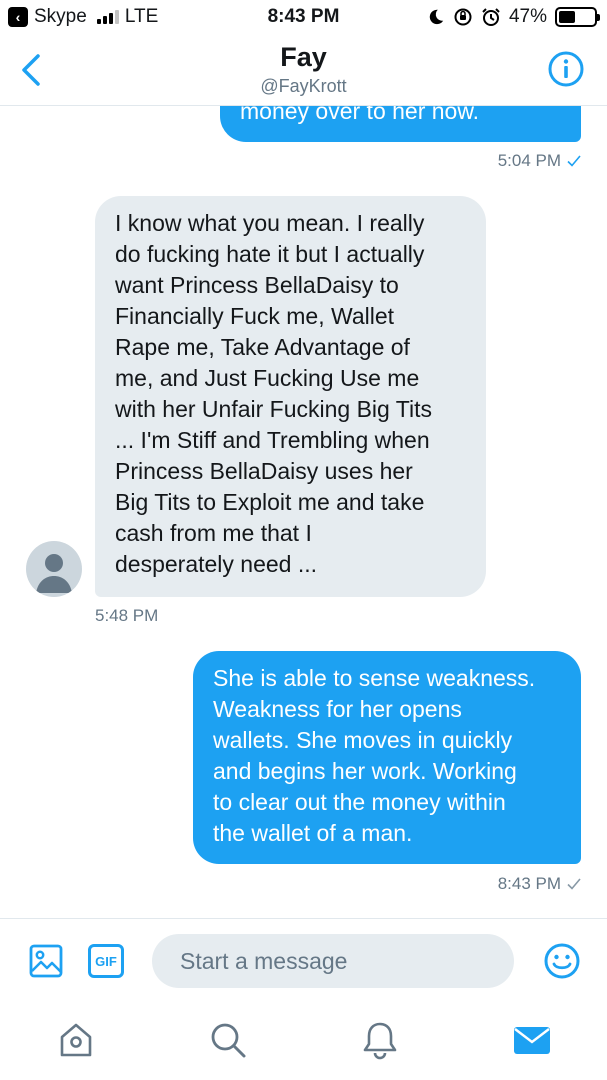  Describe the element at coordinates (106, 961) in the screenshot. I see `gif-button: GIF` at that location.